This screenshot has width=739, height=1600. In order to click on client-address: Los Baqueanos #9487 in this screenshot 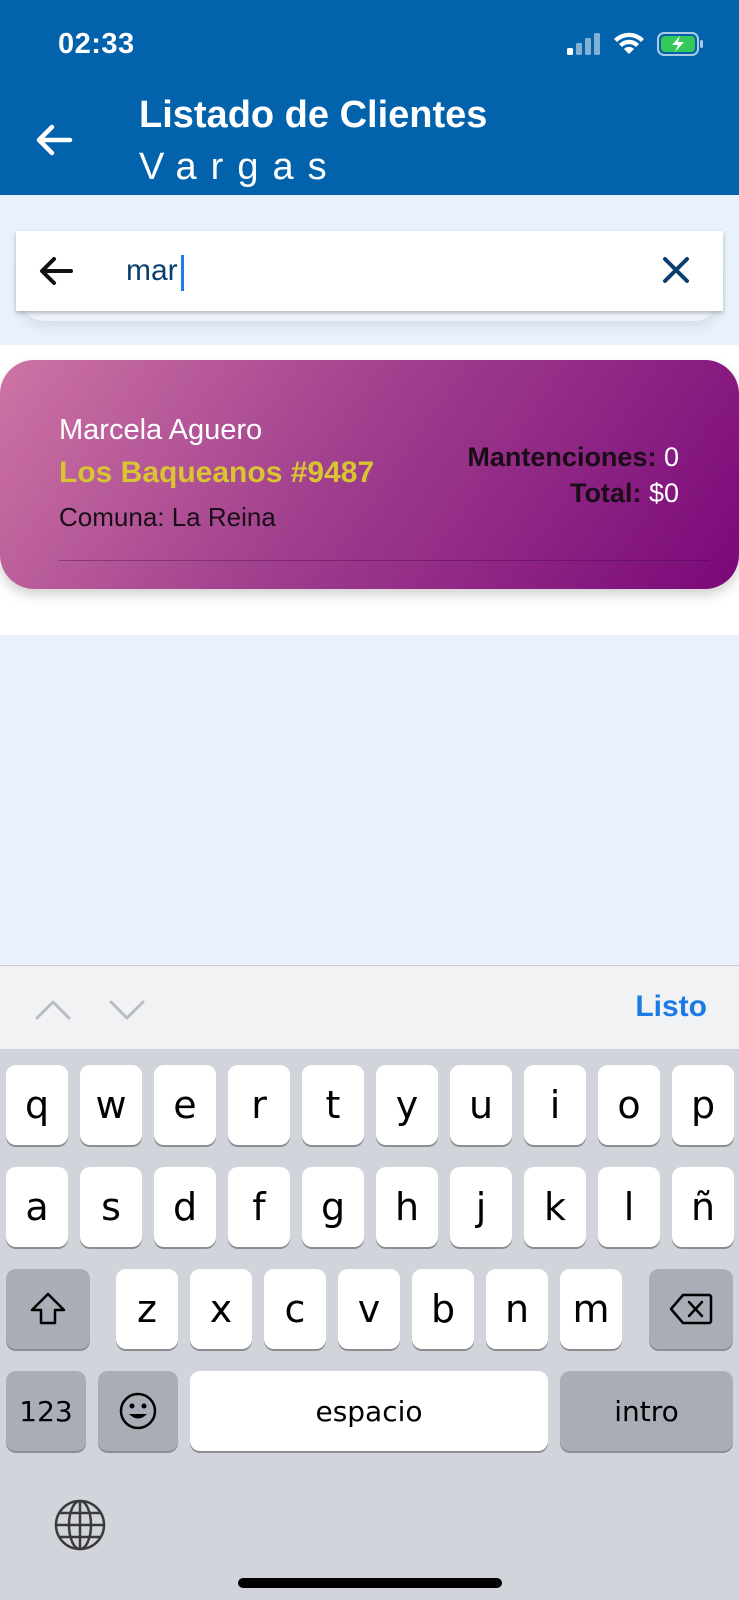, I will do `click(217, 472)`.